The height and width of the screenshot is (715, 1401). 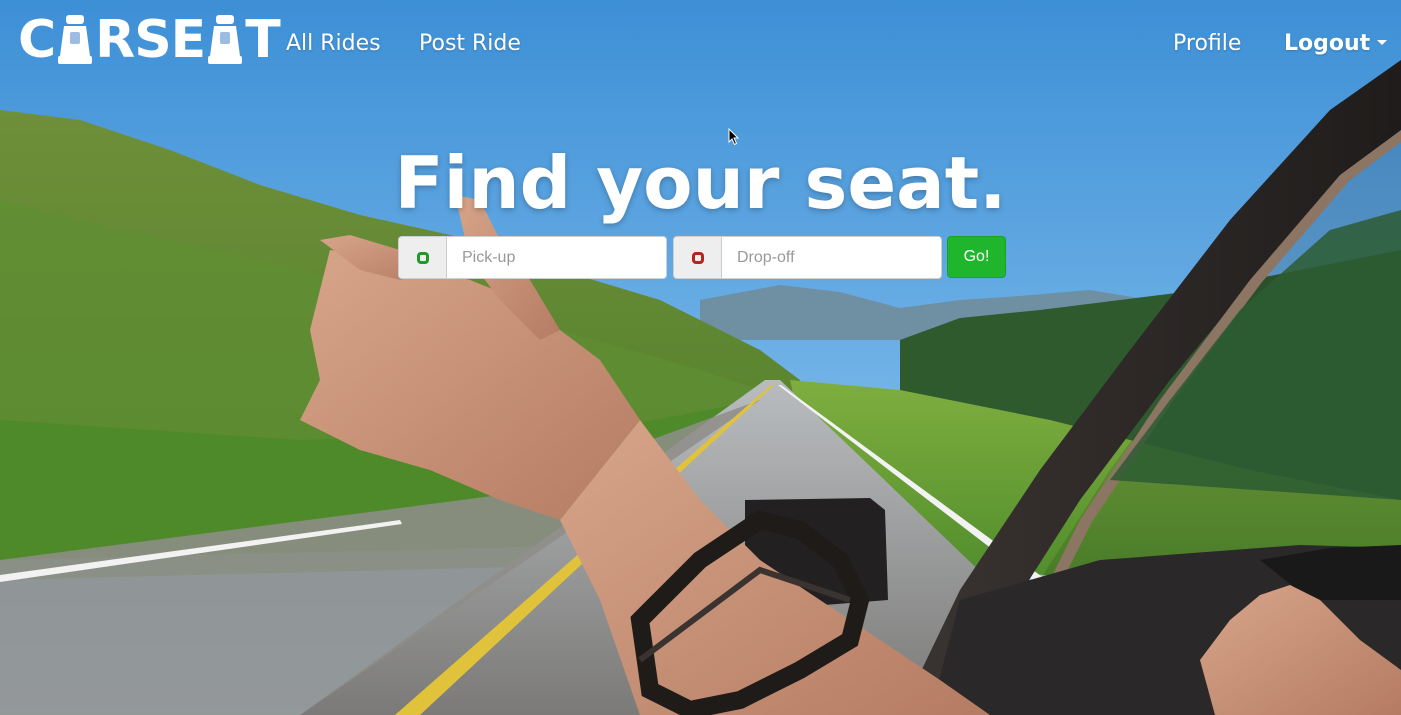 What do you see at coordinates (37, 40) in the screenshot?
I see `brand-logo-c: C` at bounding box center [37, 40].